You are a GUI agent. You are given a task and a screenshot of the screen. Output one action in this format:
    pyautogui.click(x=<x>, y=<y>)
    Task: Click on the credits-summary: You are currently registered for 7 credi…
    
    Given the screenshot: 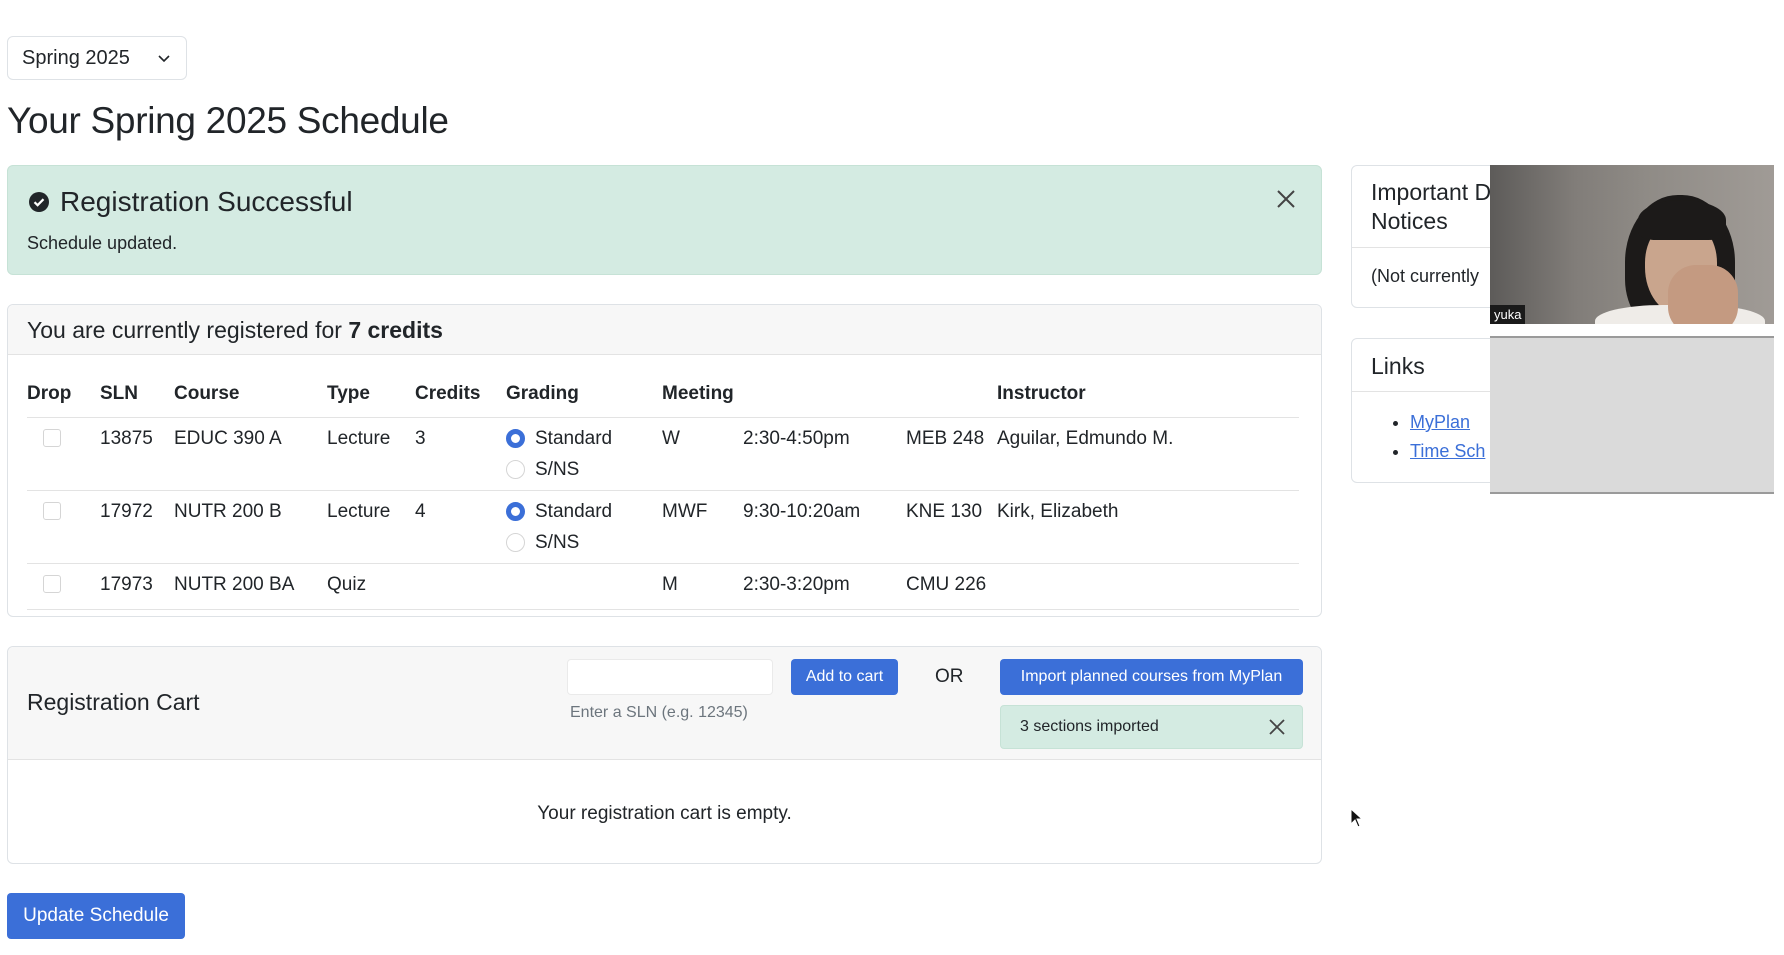 What is the action you would take?
    pyautogui.click(x=664, y=330)
    